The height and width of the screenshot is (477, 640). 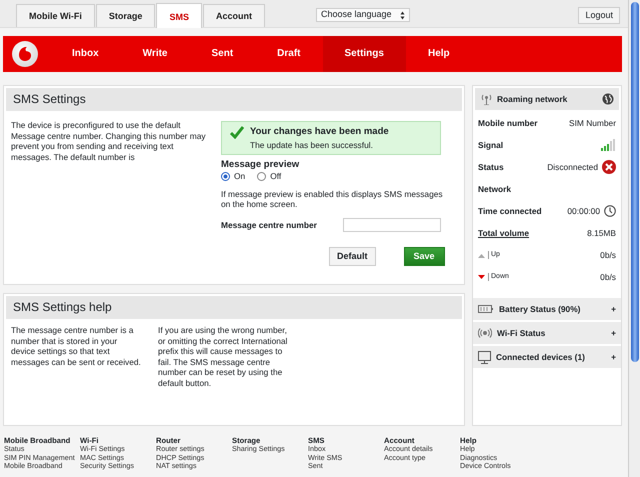 What do you see at coordinates (126, 15) in the screenshot?
I see `tab: Storage` at bounding box center [126, 15].